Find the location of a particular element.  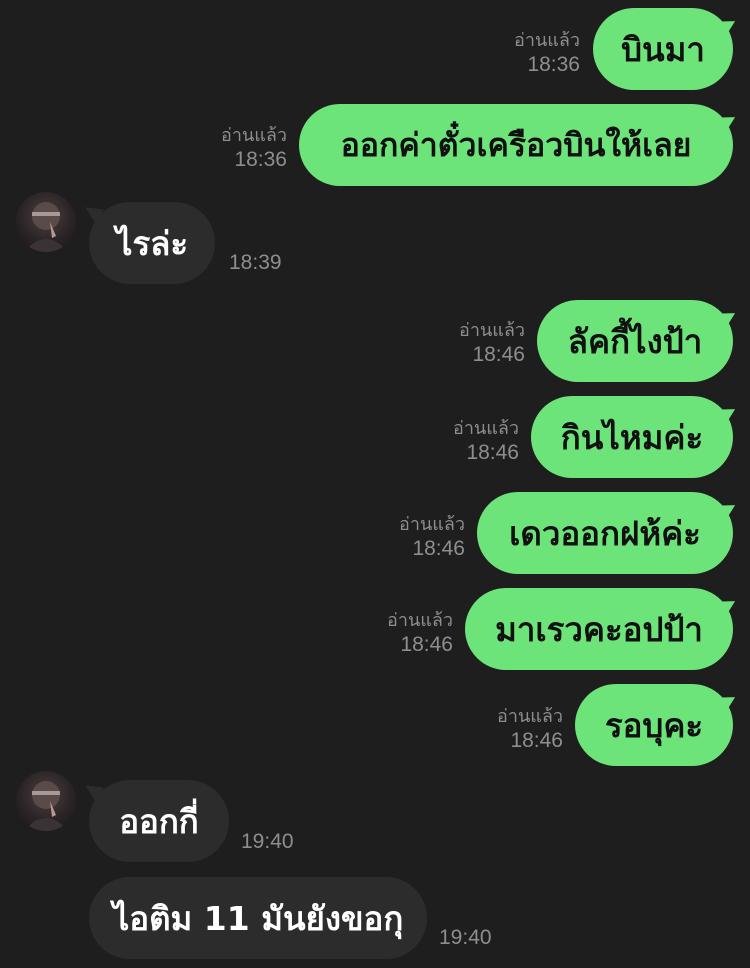

incoming-message: ไอติม 11 มันยังขอกุ is located at coordinates (258, 918).